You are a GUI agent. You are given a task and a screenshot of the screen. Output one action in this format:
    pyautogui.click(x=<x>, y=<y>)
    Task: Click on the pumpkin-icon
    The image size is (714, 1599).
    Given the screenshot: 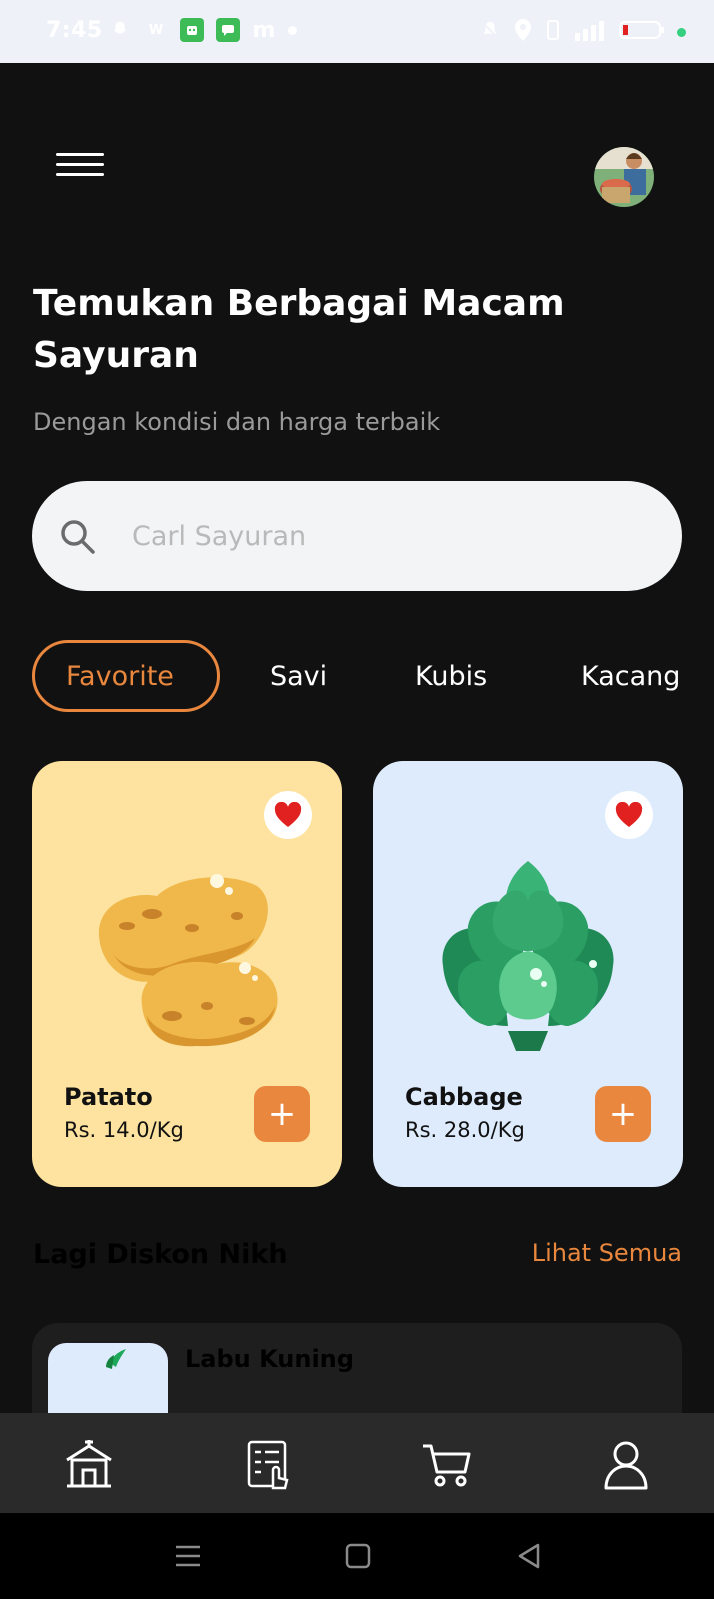 What is the action you would take?
    pyautogui.click(x=108, y=1378)
    